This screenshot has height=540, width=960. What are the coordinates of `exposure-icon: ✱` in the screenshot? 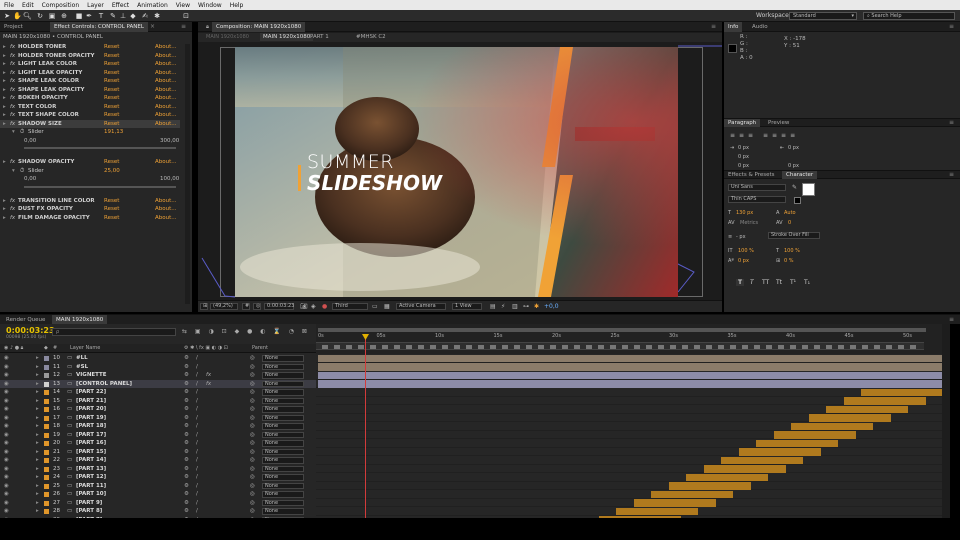 It's located at (536, 306).